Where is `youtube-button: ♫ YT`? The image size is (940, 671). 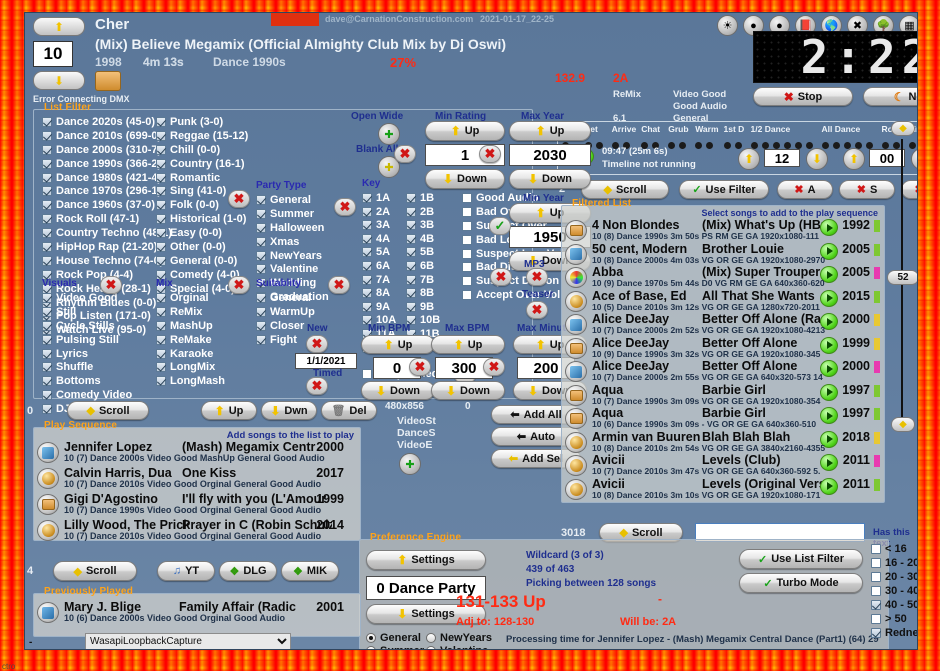 youtube-button: ♫ YT is located at coordinates (186, 571).